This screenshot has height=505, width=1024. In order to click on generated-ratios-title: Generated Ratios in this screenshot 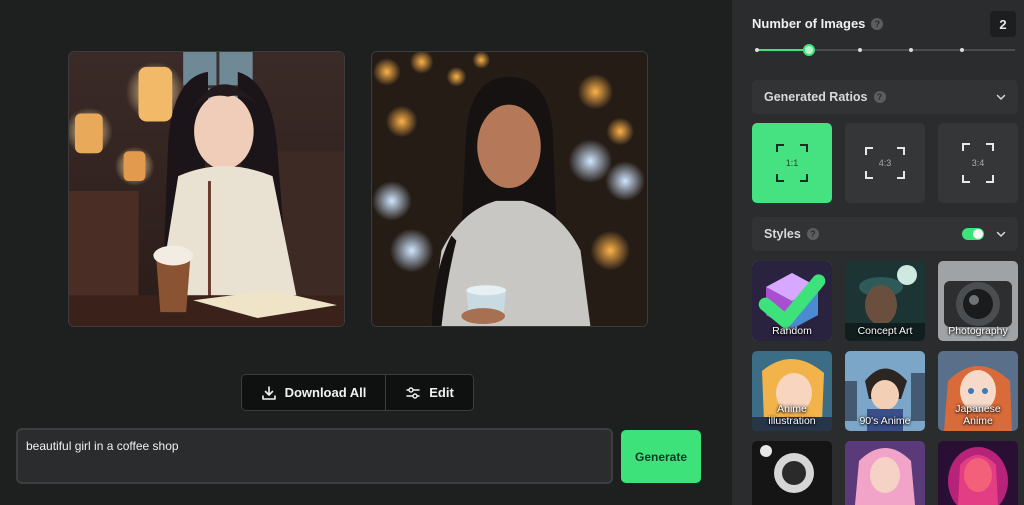, I will do `click(816, 97)`.